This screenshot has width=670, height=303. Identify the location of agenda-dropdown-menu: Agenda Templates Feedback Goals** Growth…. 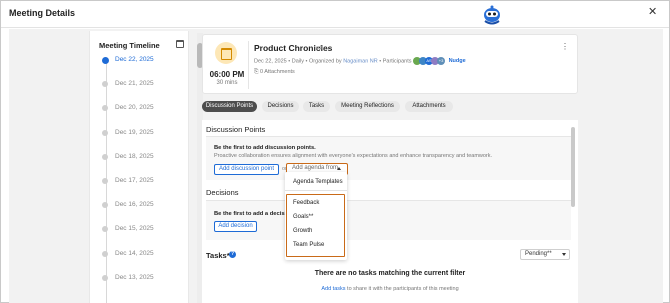
(316, 216).